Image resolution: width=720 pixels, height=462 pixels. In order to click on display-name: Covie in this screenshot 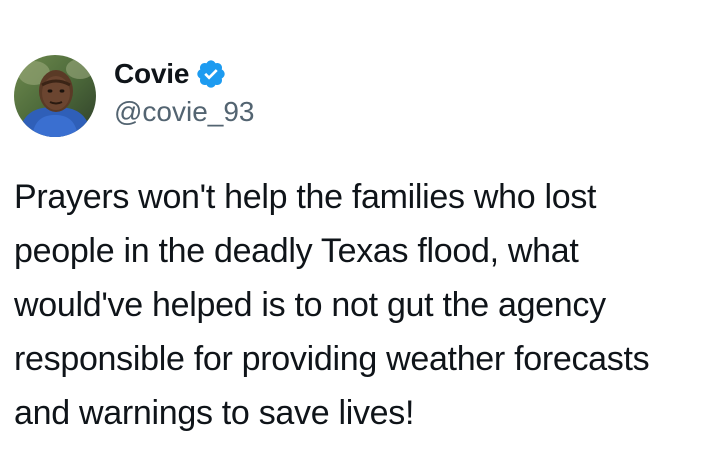, I will do `click(151, 74)`.